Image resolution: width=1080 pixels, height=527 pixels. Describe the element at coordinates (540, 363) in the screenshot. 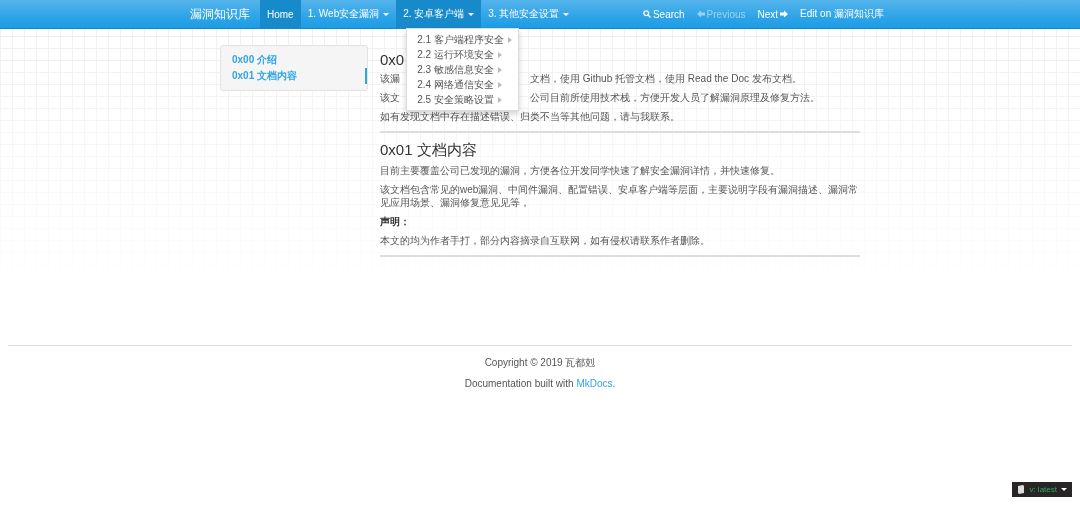

I see `copyright-text: Copyright © 2019 瓦都剋` at that location.